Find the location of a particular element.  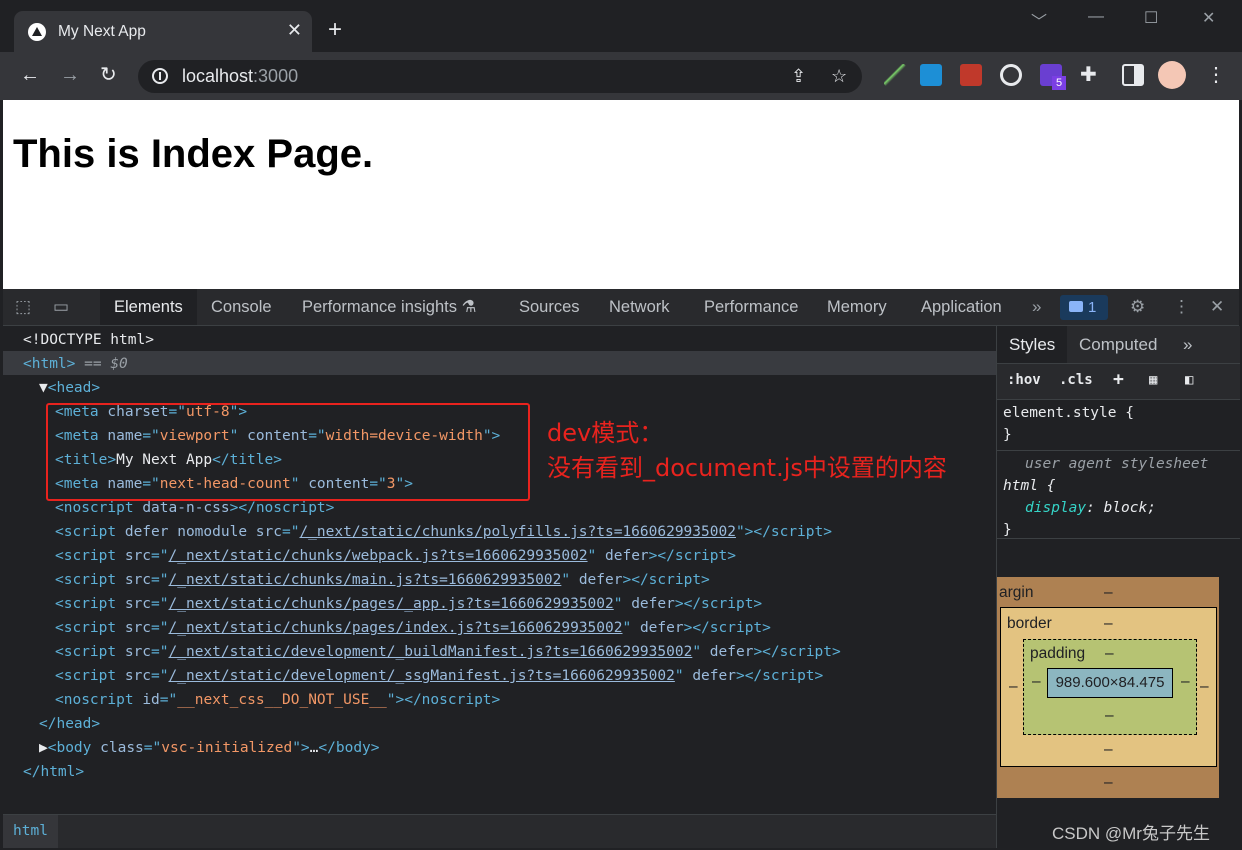

device-toolbar-icon: ▭ is located at coordinates (63, 307).